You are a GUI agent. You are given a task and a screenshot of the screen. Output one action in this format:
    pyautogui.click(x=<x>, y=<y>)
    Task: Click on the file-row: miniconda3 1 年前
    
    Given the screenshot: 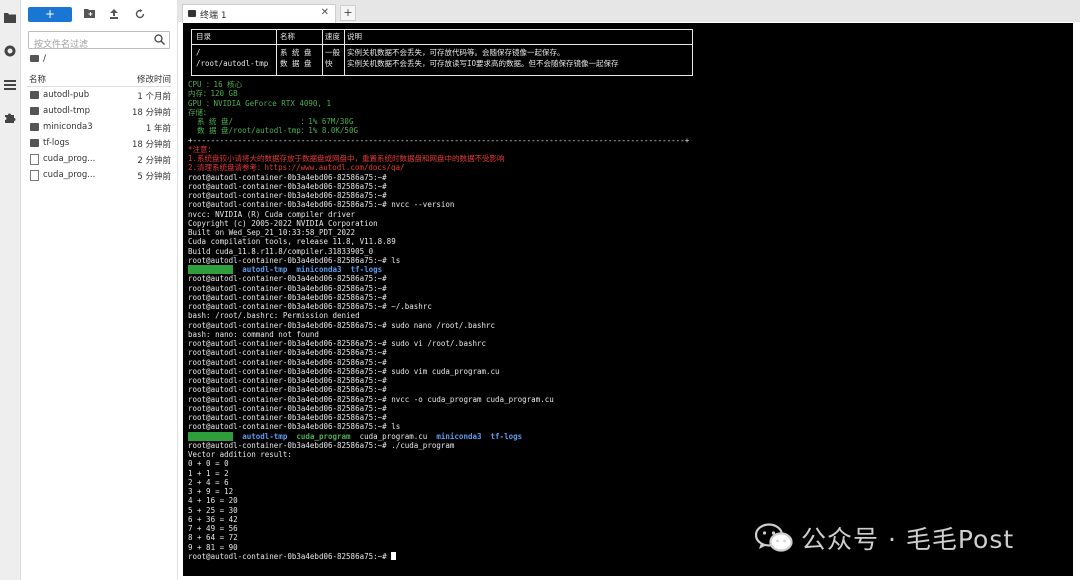 What is the action you would take?
    pyautogui.click(x=99, y=127)
    